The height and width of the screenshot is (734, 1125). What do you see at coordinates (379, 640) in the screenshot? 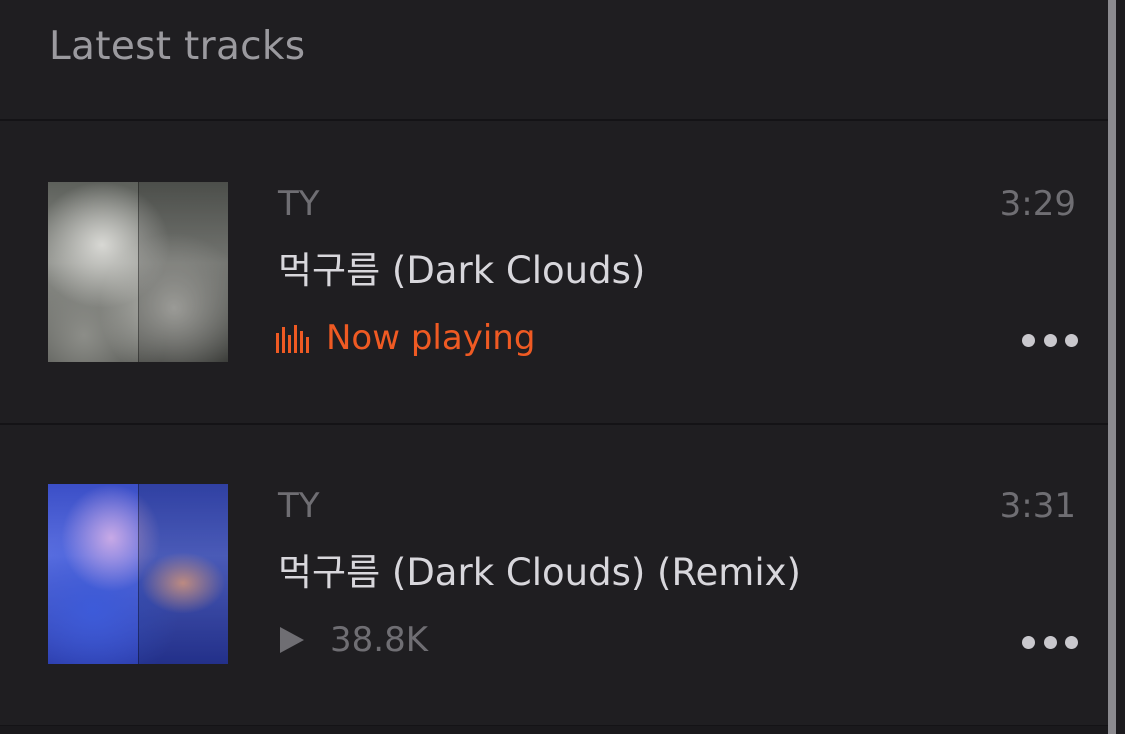
I see `play-count-value: 38.8K` at bounding box center [379, 640].